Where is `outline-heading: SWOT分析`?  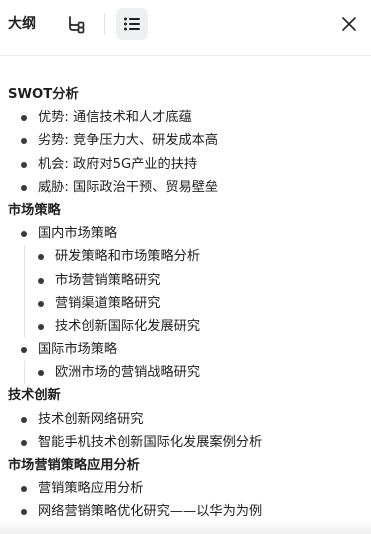 outline-heading: SWOT分析 is located at coordinates (185, 94).